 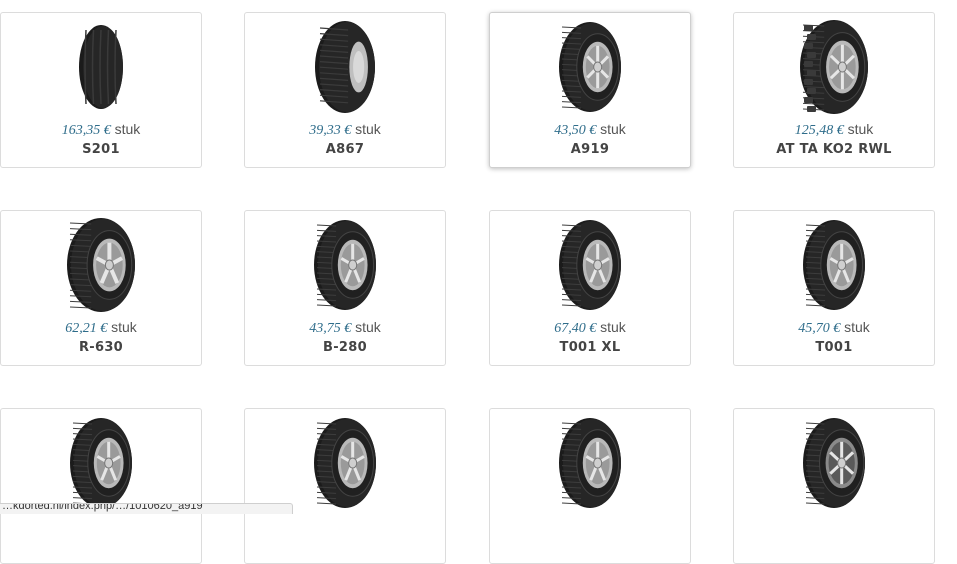 I want to click on product-card: 43,75 € stuk B-280, so click(x=345, y=288).